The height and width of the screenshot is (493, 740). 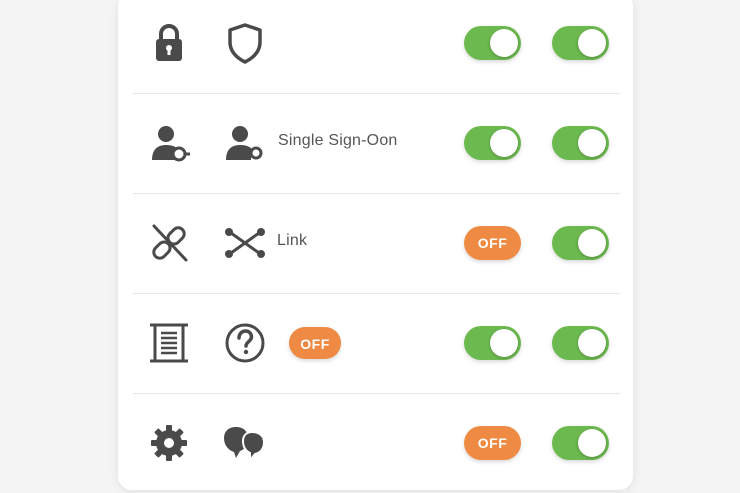 I want to click on setting-row-security, so click(x=375, y=46).